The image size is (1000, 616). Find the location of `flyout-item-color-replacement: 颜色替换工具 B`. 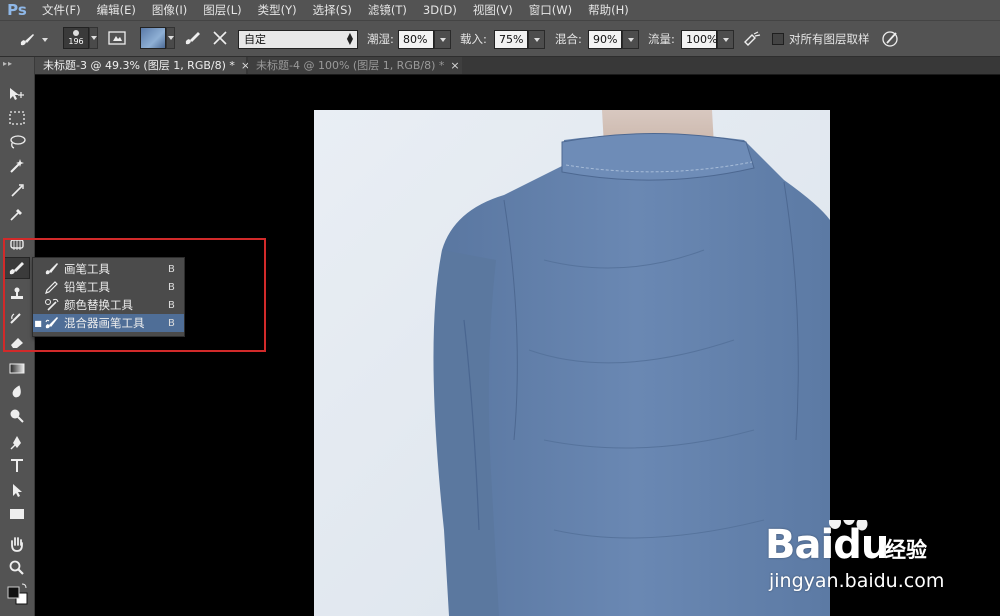

flyout-item-color-replacement: 颜色替换工具 B is located at coordinates (108, 305).